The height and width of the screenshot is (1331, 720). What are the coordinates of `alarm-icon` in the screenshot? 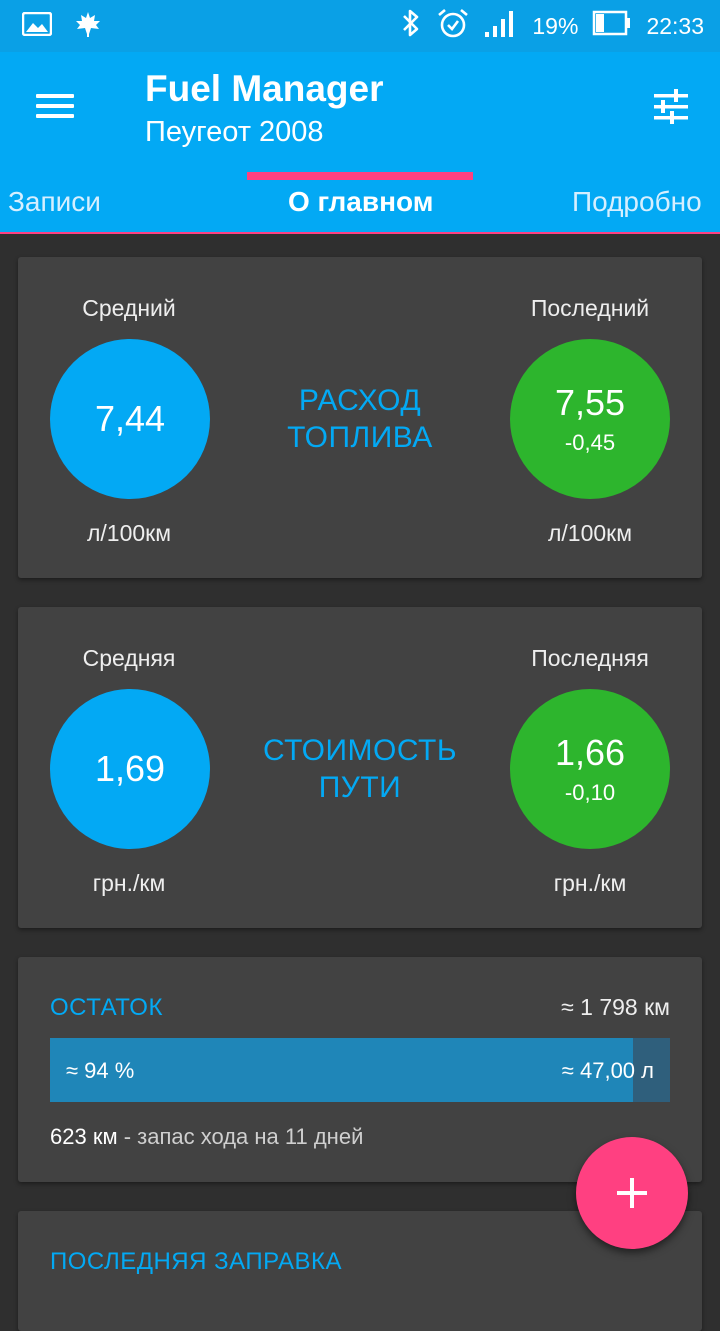 It's located at (453, 26).